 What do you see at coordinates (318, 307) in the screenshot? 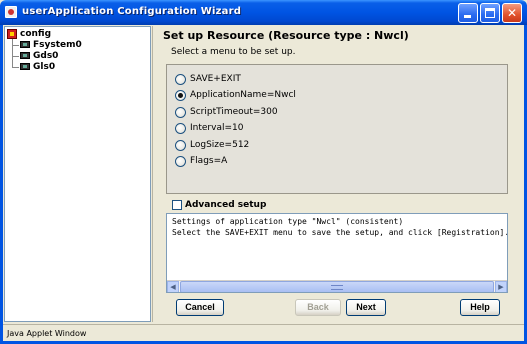
I see `back-button: Back` at bounding box center [318, 307].